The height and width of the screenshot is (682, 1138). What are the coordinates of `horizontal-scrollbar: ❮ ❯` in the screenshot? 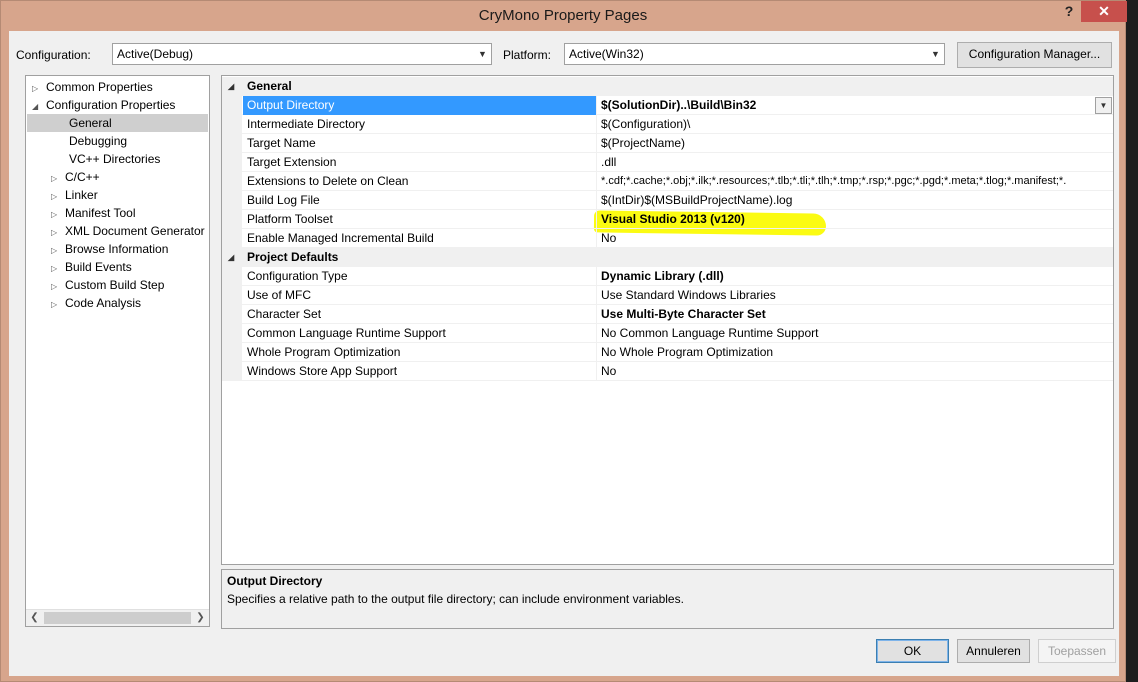 It's located at (117, 617).